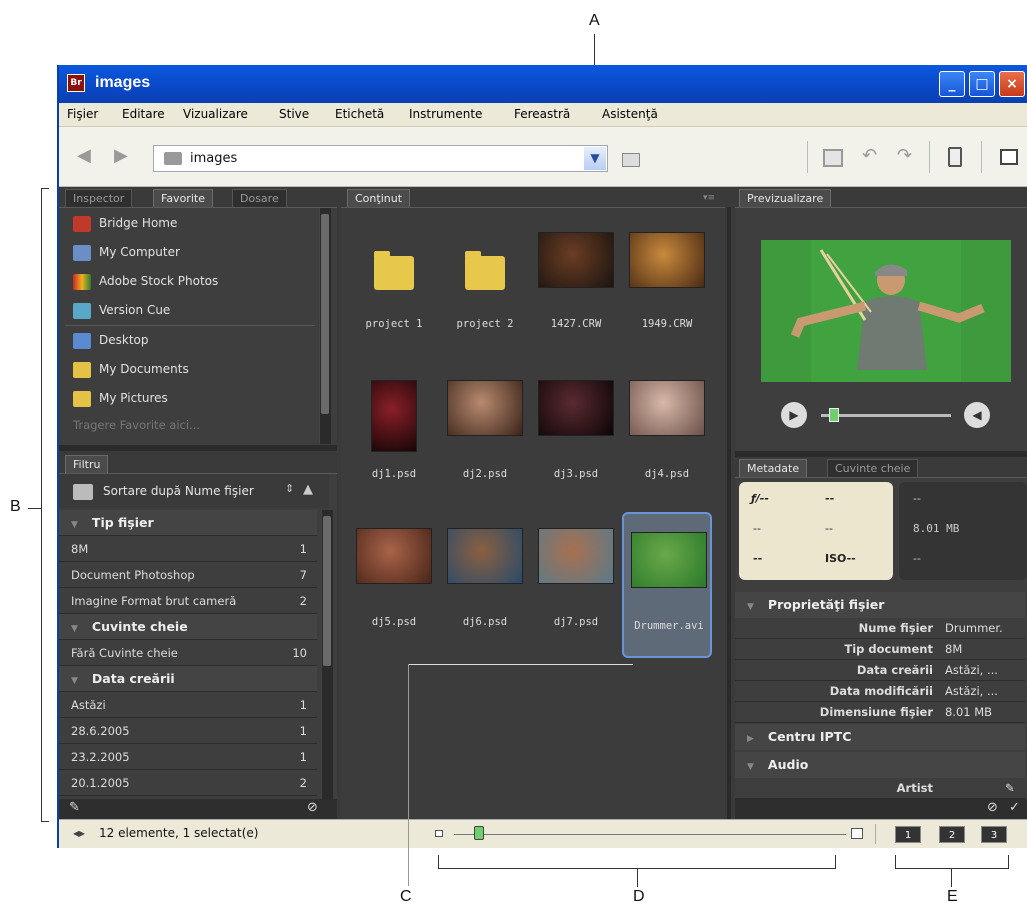 This screenshot has height=910, width=1027. Describe the element at coordinates (669, 626) in the screenshot. I see `thumbnail-label: Drummer.avi` at that location.